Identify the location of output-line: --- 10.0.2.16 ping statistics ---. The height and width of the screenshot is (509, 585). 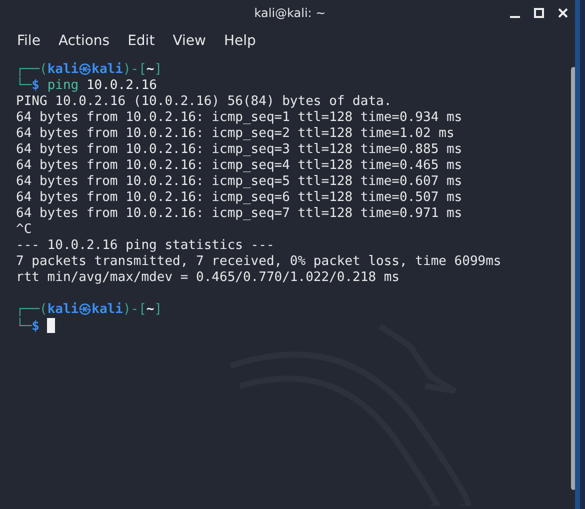
(146, 246).